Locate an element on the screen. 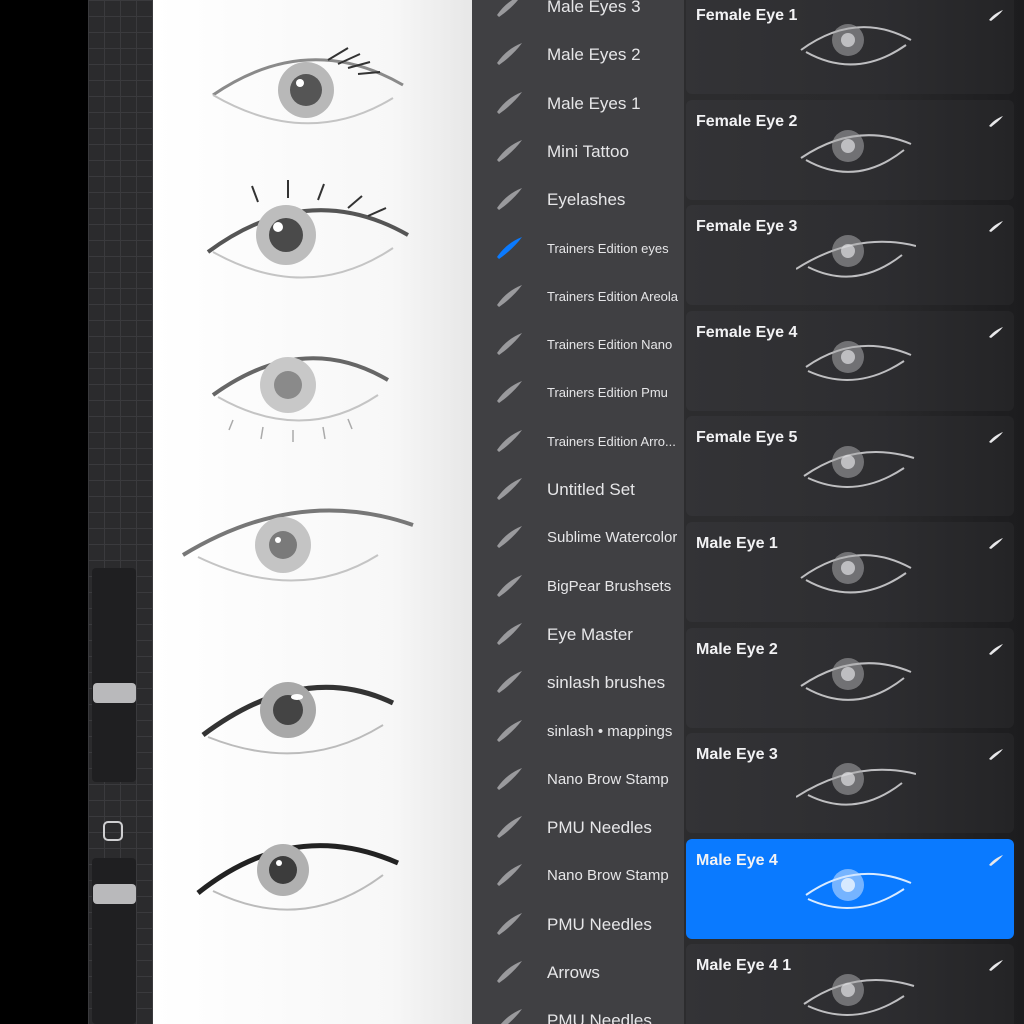 The height and width of the screenshot is (1024, 1024). brush-set-label: sinlash • mappings is located at coordinates (610, 731).